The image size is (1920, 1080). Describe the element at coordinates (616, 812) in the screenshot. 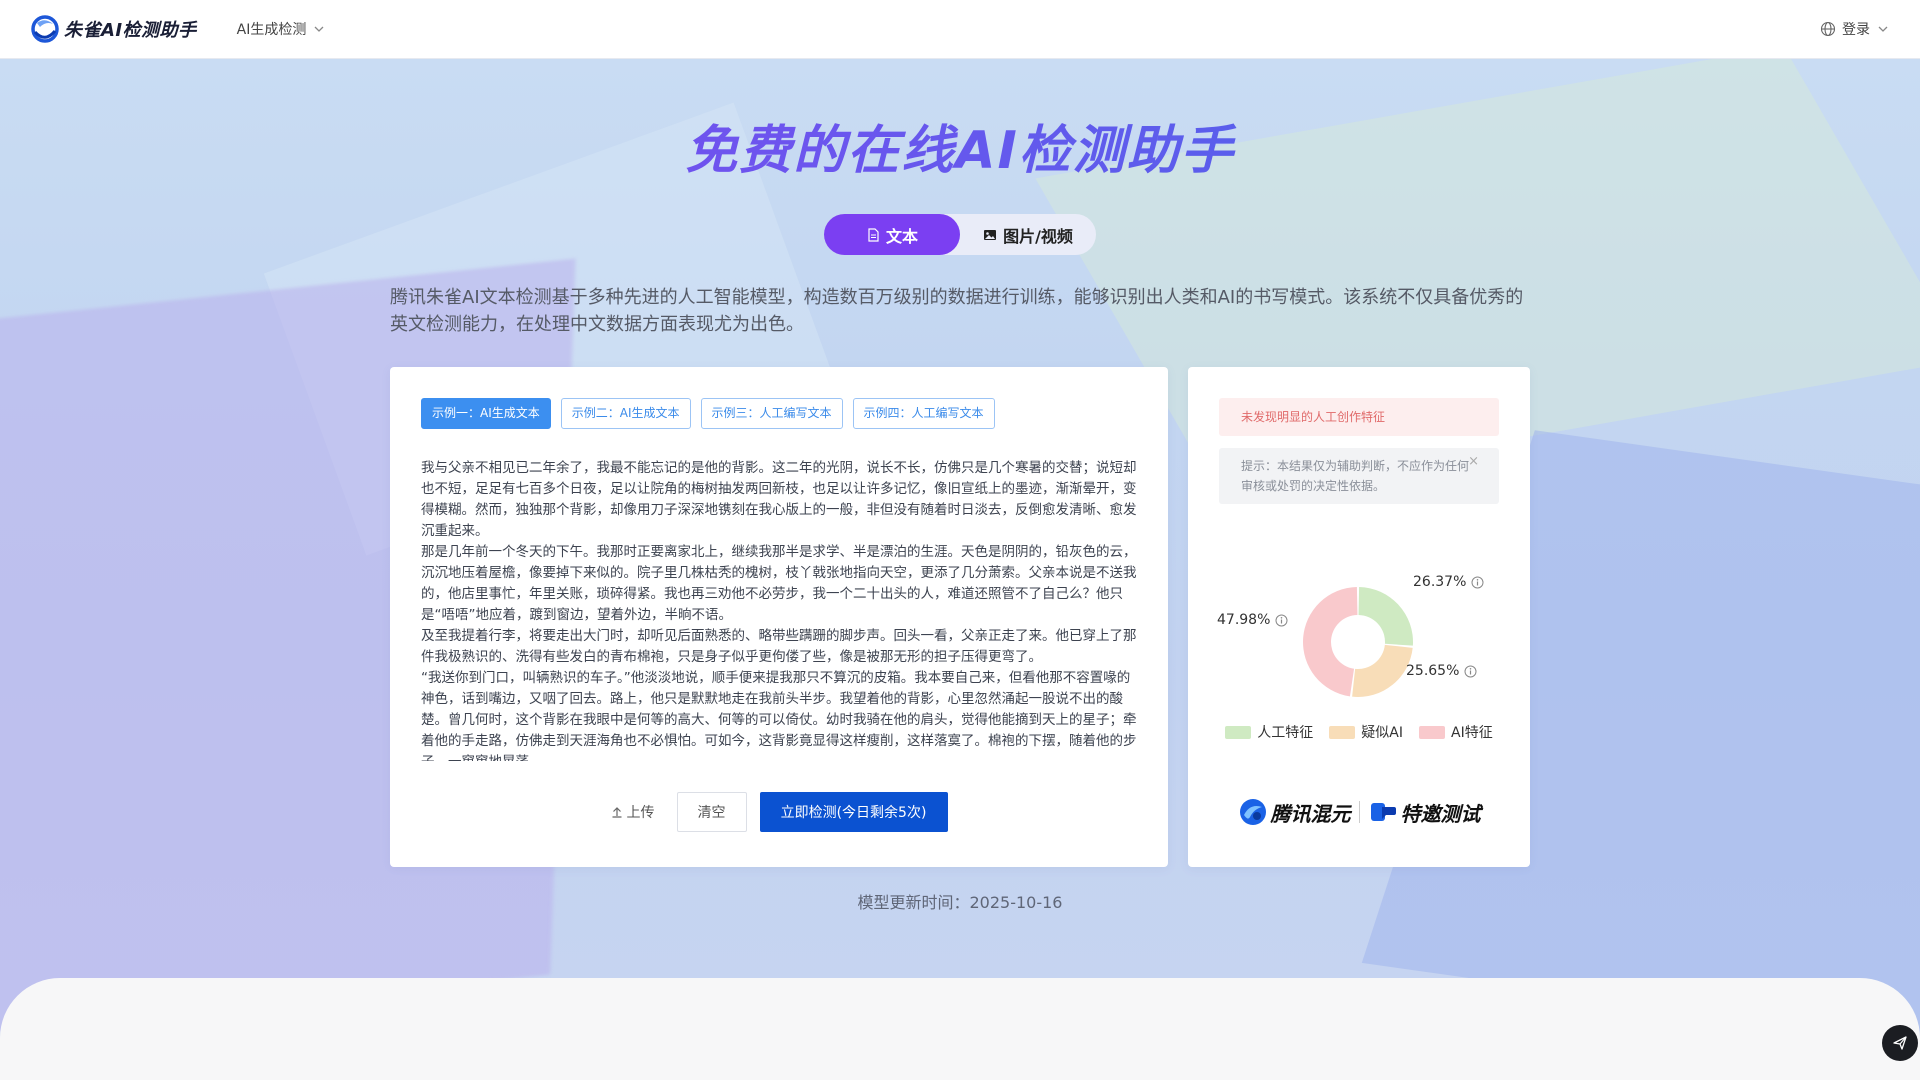

I see `upload-icon` at that location.